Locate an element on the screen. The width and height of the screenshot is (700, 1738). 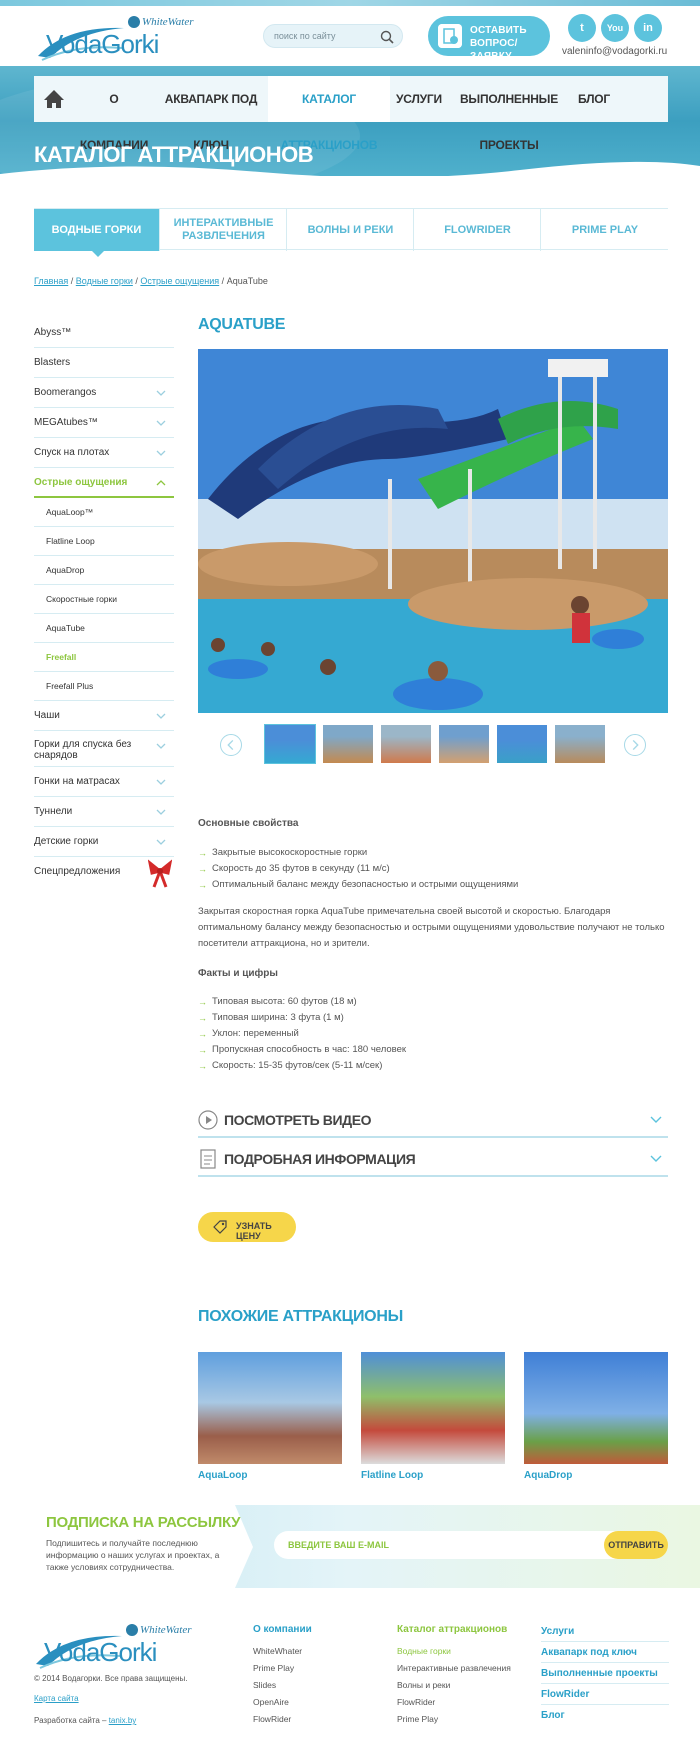
sidebar-item: Abyss™ is located at coordinates (104, 333).